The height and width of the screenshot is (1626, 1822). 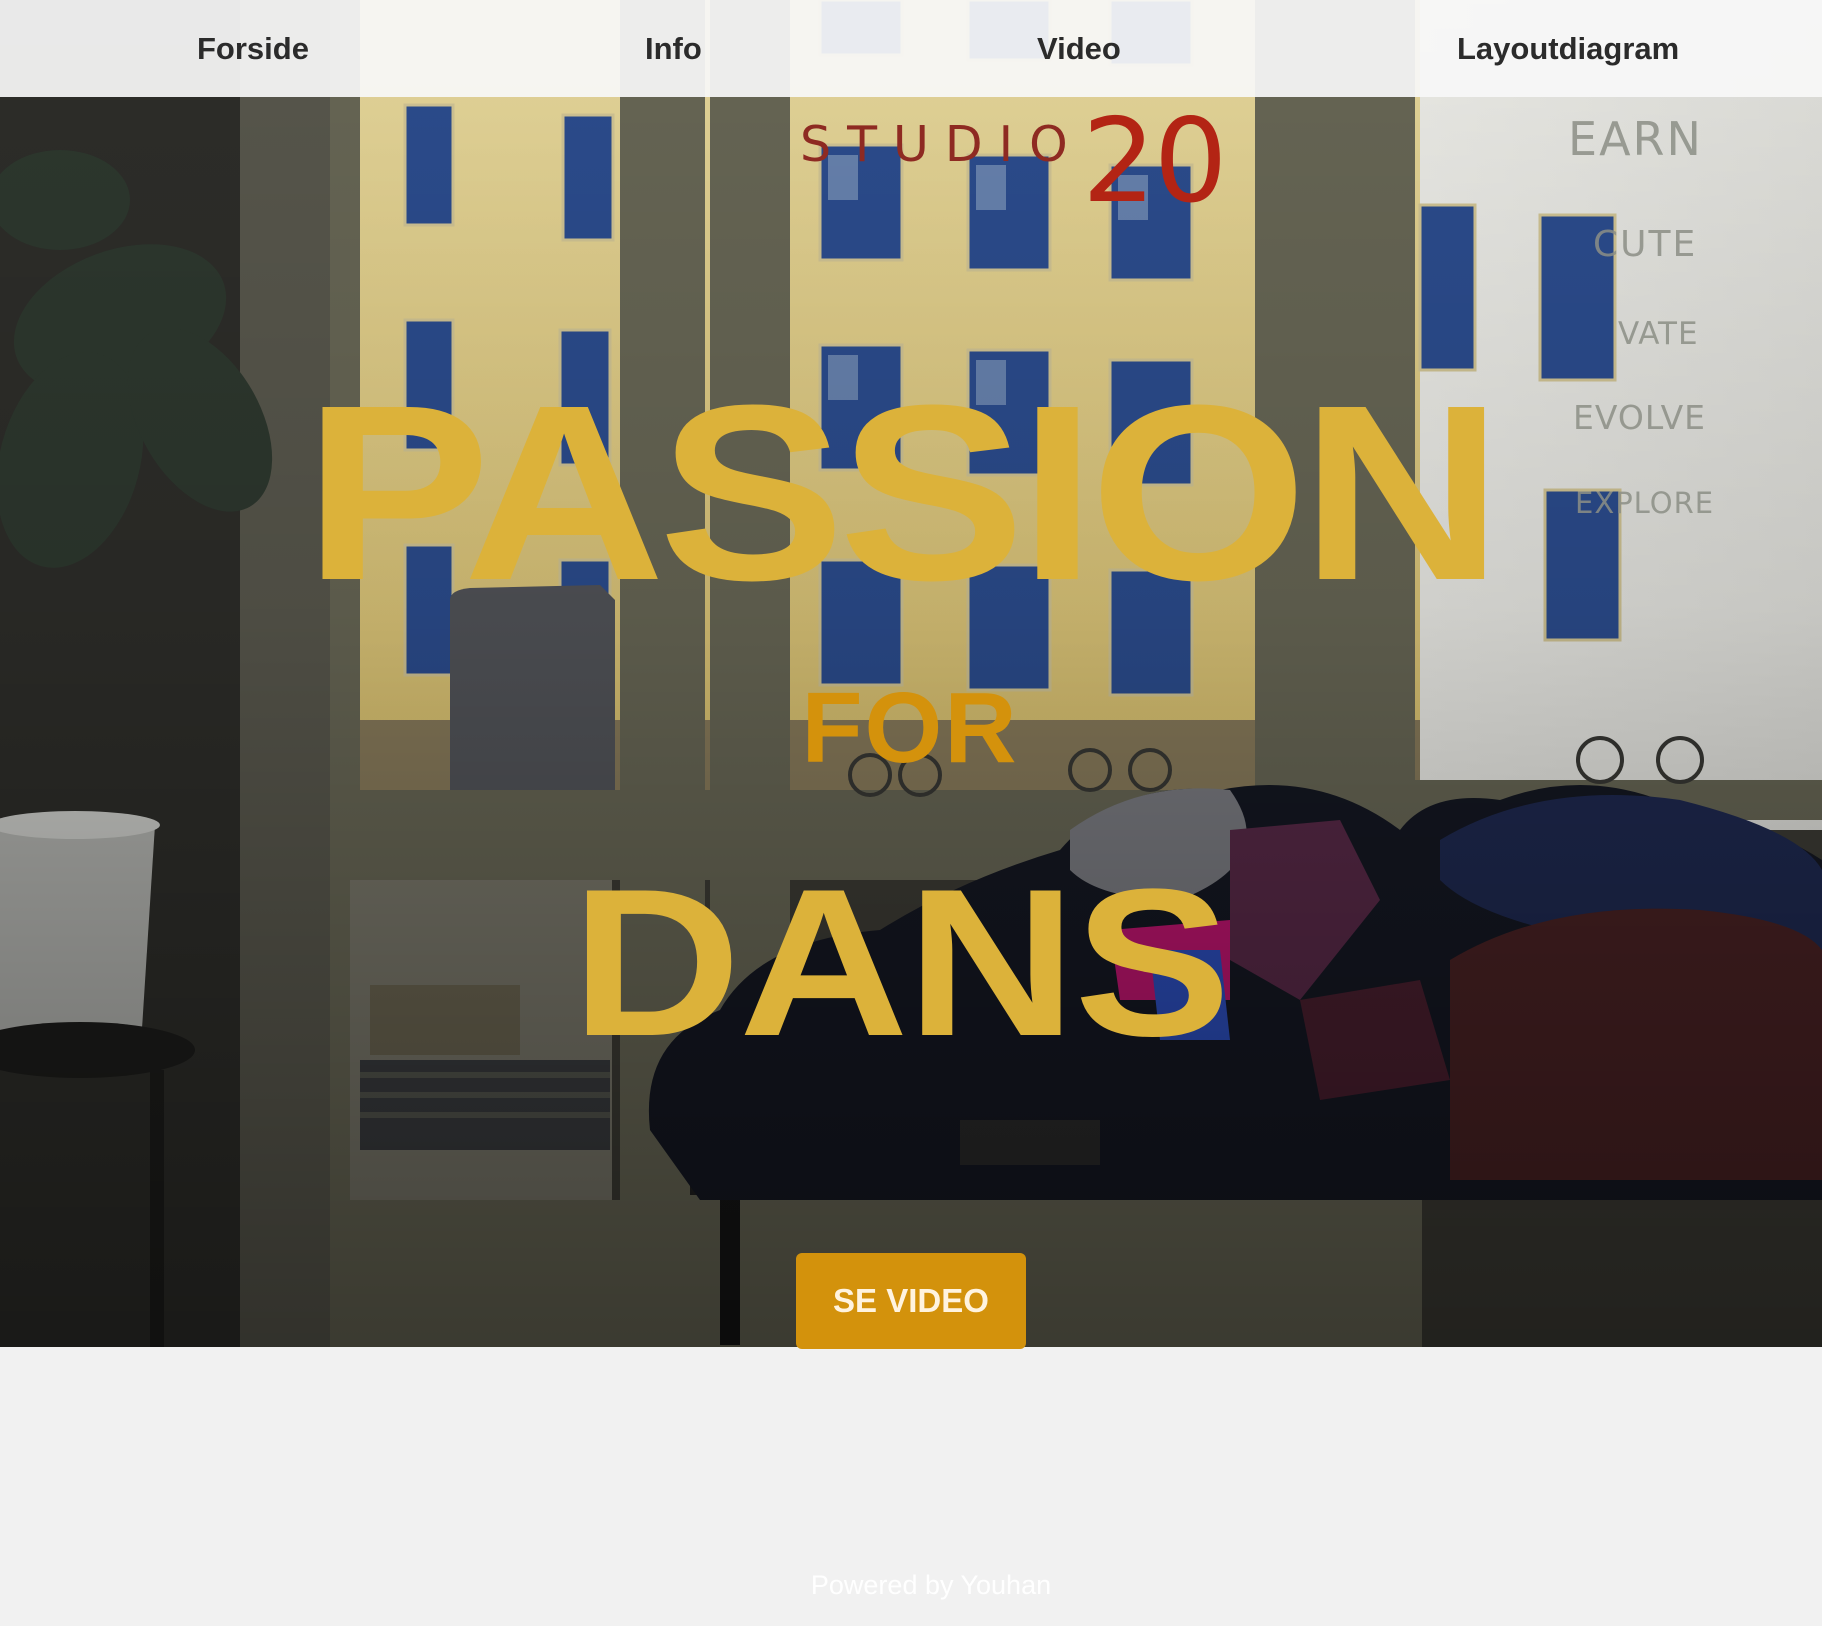 What do you see at coordinates (1079, 48) in the screenshot?
I see `nav-video: Video` at bounding box center [1079, 48].